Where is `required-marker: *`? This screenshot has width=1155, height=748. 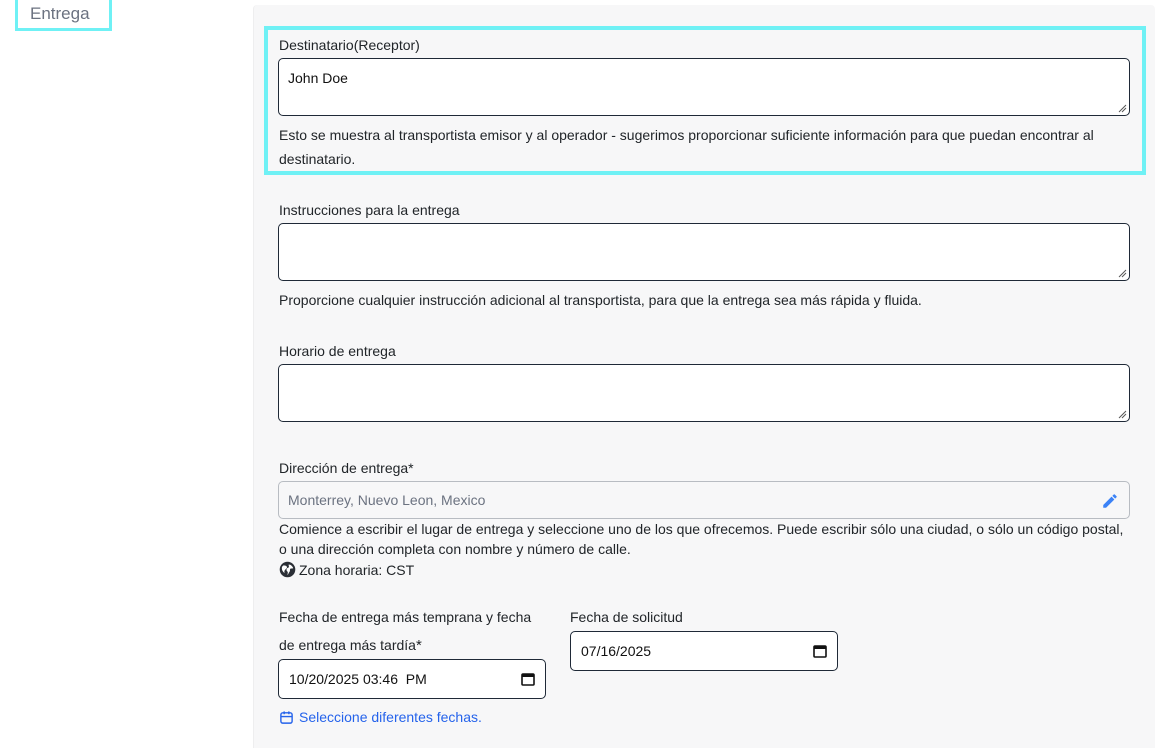
required-marker: * is located at coordinates (418, 645).